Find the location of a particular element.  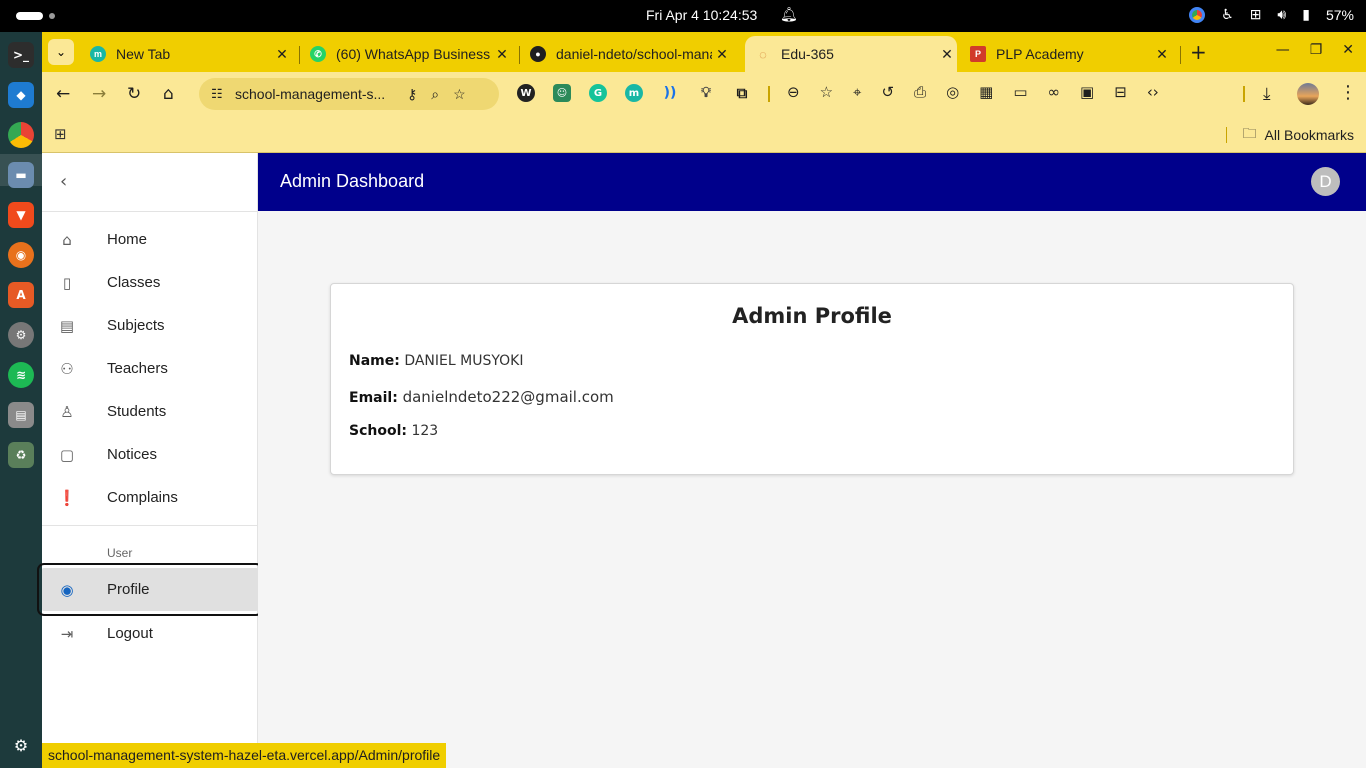

site-info-icon: ☷ is located at coordinates (220, 94).